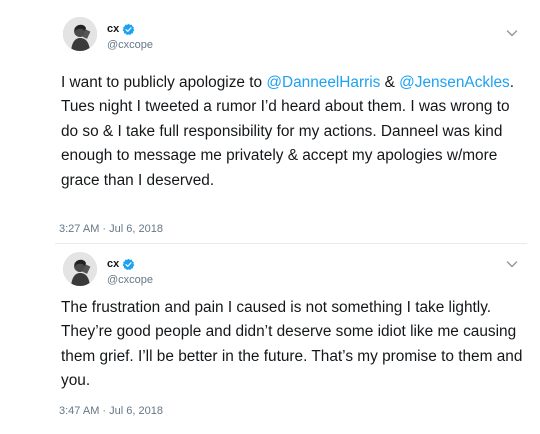 The width and height of the screenshot is (540, 434). I want to click on tweet-timestamp: 3:47 AM · Jul 6, 2018, so click(111, 411).